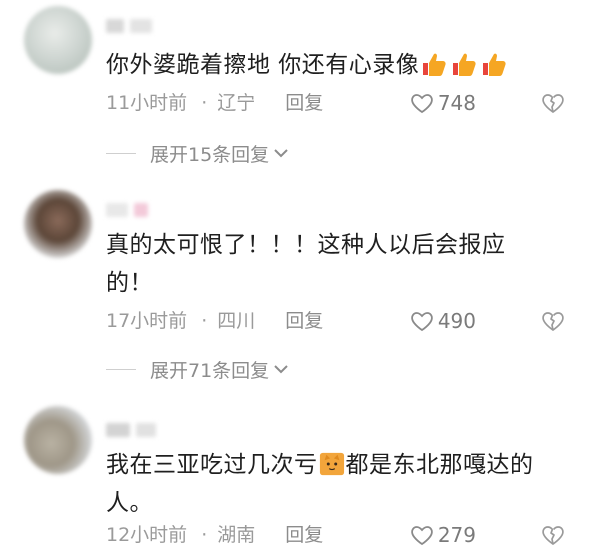 The width and height of the screenshot is (600, 548). I want to click on comment-text-line-2: 的！, so click(129, 283).